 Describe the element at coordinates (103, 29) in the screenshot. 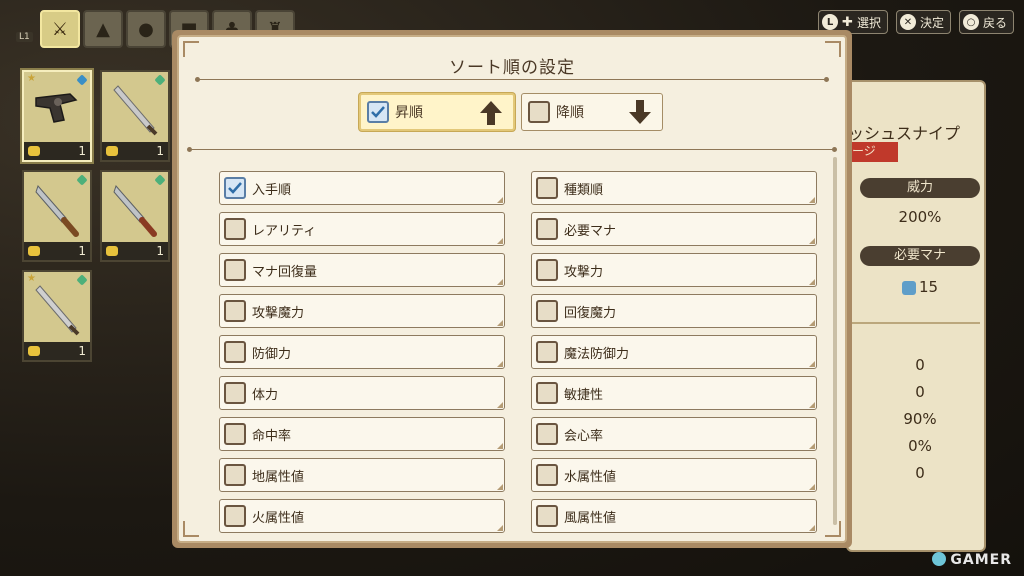

I see `tab-armor-icon: ▲` at that location.